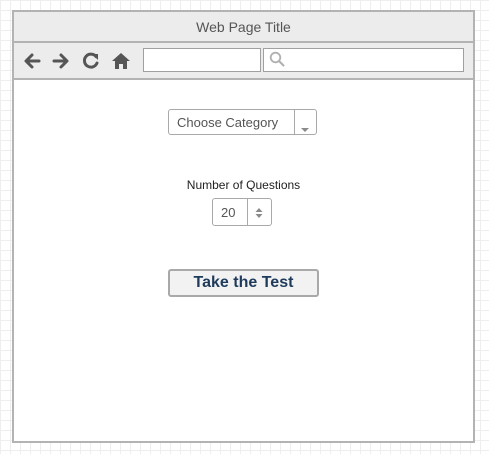 This screenshot has height=454, width=489. I want to click on search-box, so click(363, 60).